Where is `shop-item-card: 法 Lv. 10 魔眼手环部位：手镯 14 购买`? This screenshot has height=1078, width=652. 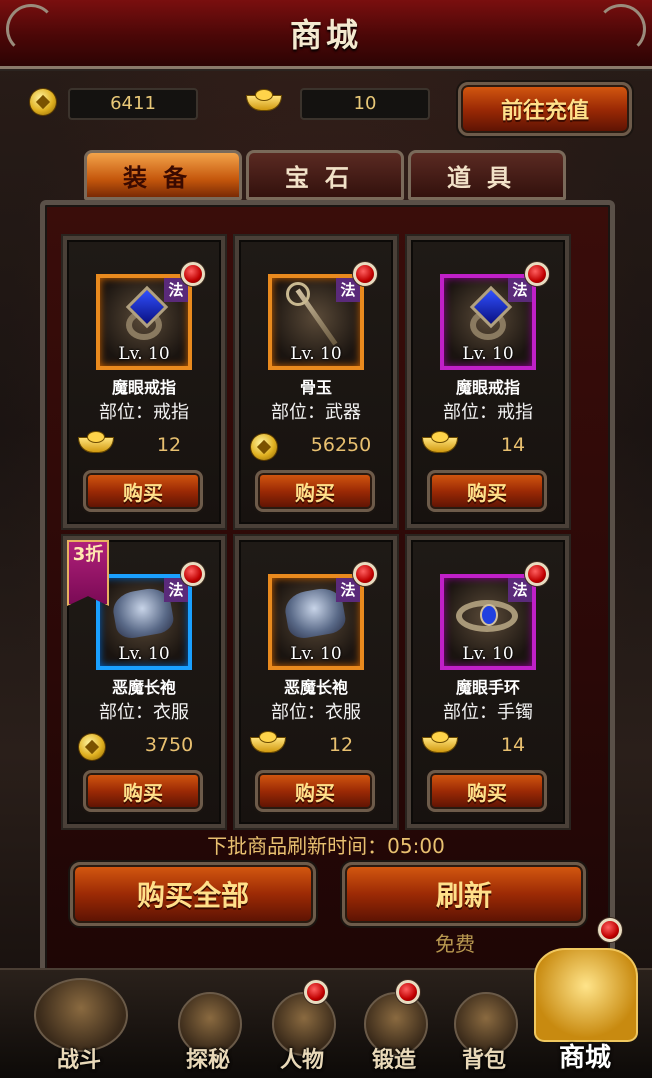 shop-item-card: 法 Lv. 10 魔眼手环部位：手镯 14 购买 is located at coordinates (488, 682).